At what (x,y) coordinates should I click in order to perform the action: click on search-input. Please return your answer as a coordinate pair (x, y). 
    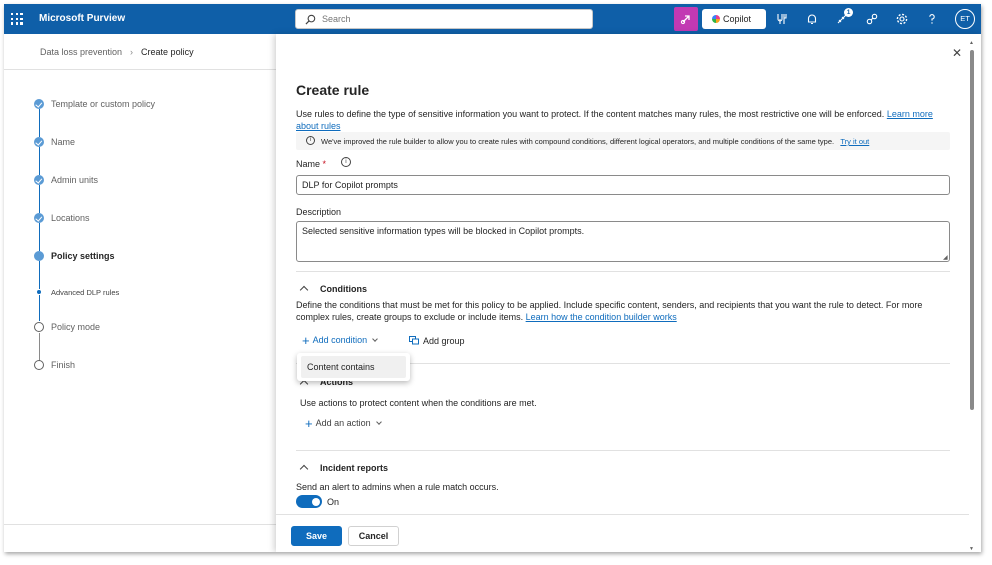
    Looking at the image, I should click on (452, 19).